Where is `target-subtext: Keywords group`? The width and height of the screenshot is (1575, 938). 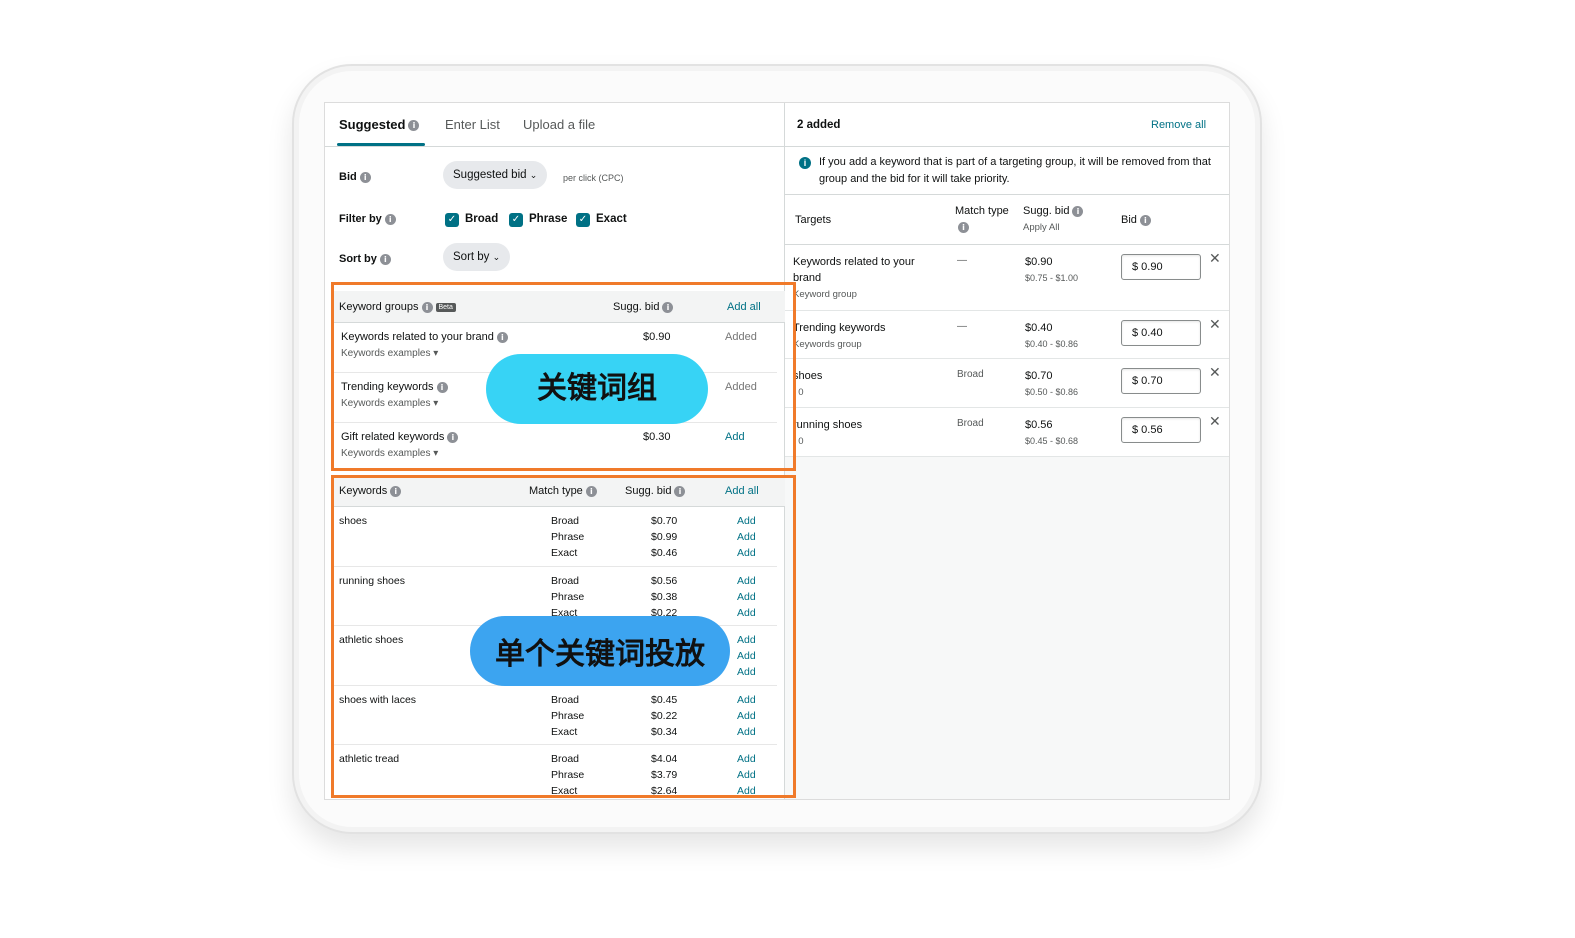 target-subtext: Keywords group is located at coordinates (827, 344).